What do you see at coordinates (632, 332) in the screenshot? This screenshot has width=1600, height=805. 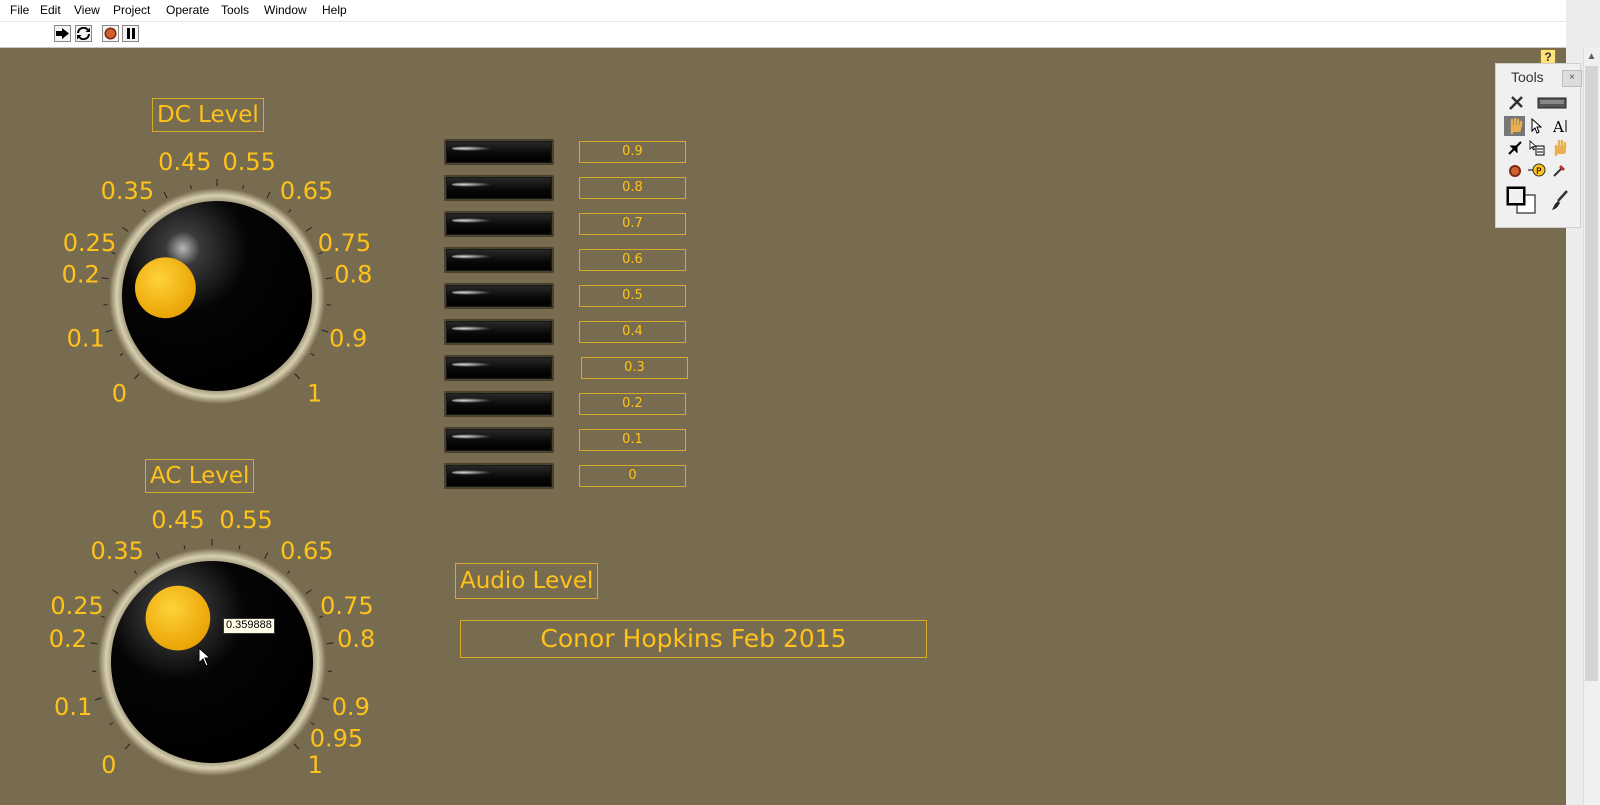 I see `level-threshold-label: 0.4` at bounding box center [632, 332].